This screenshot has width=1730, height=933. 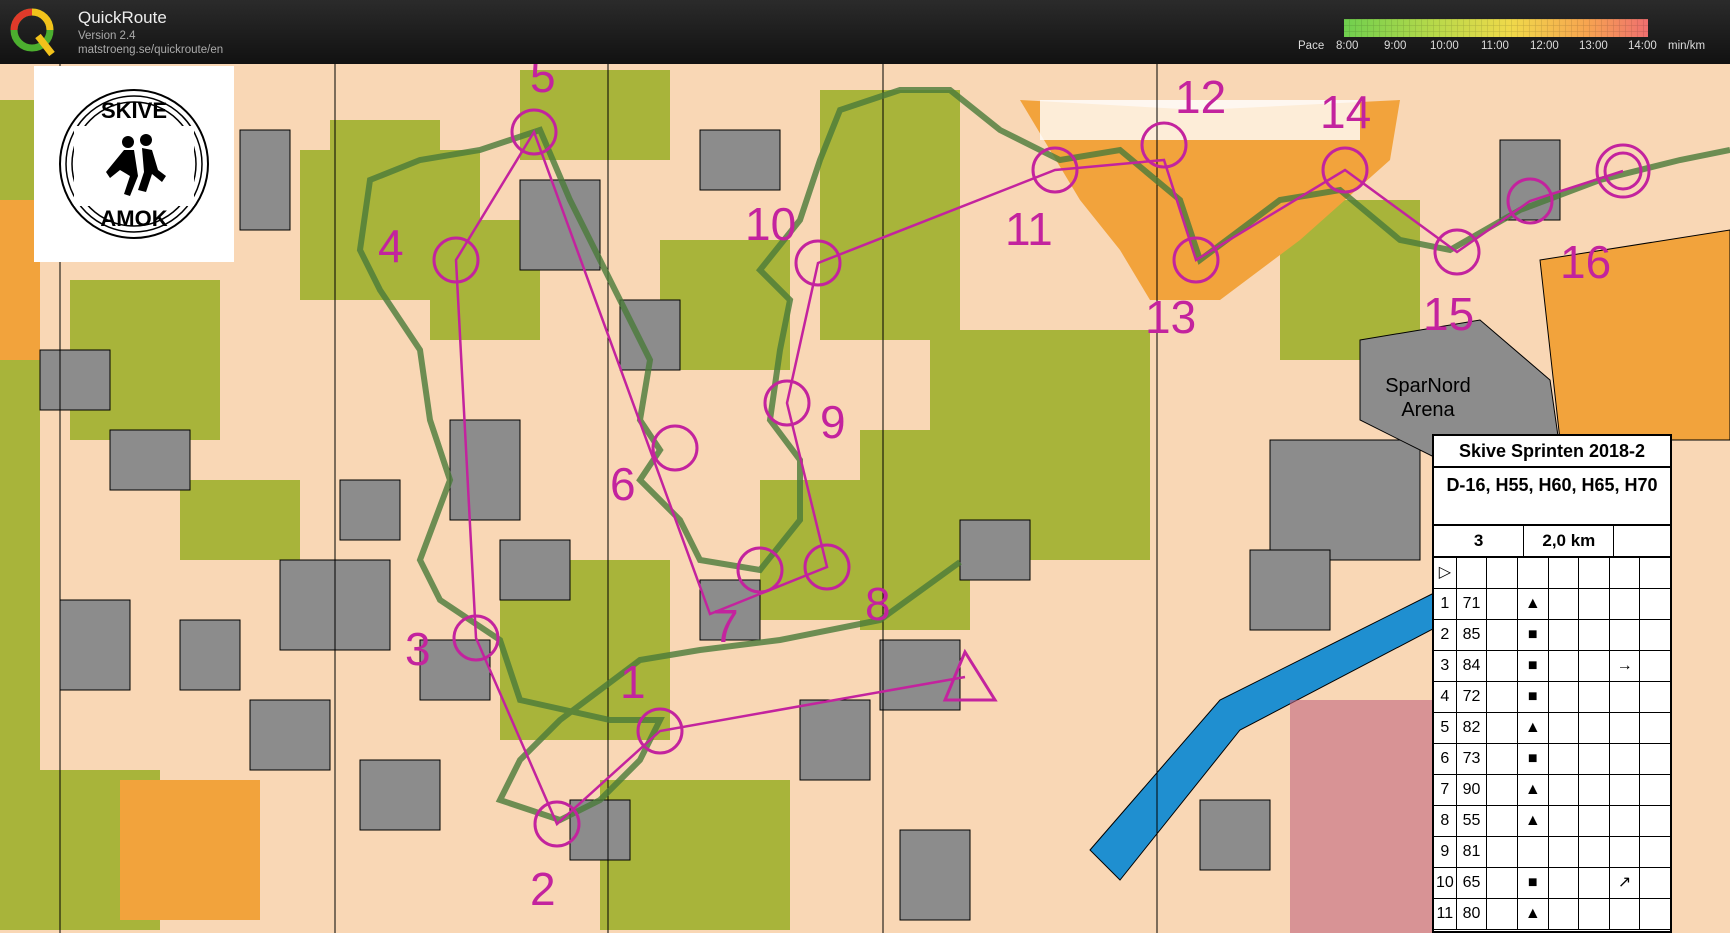 I want to click on description-row: 7 90 ▲, so click(x=1552, y=790).